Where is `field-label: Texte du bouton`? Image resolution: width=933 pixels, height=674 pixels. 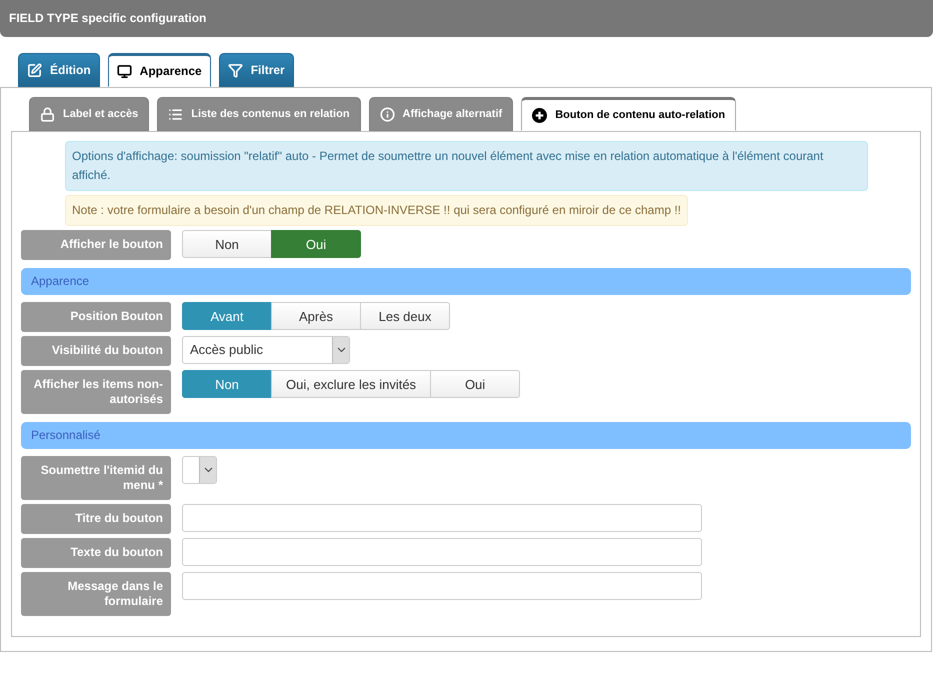 field-label: Texte du bouton is located at coordinates (96, 553).